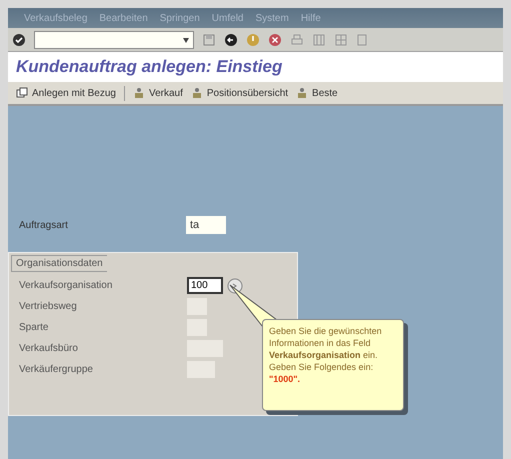 This screenshot has height=459, width=511. What do you see at coordinates (275, 39) in the screenshot?
I see `cancel-icon` at bounding box center [275, 39].